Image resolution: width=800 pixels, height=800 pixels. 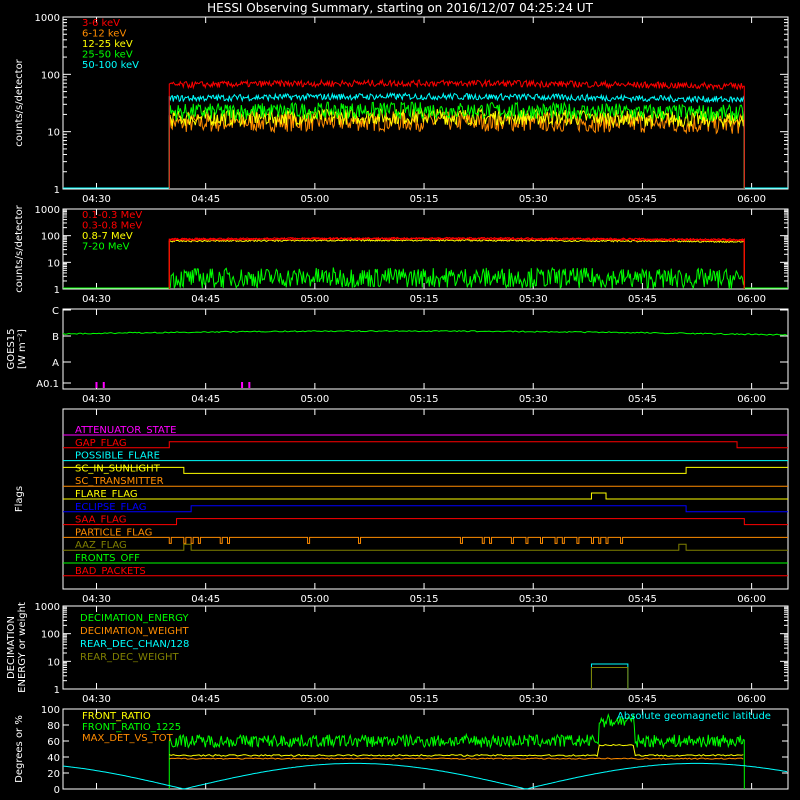 What do you see at coordinates (53, 758) in the screenshot?
I see `y-tick-label: 40` at bounding box center [53, 758].